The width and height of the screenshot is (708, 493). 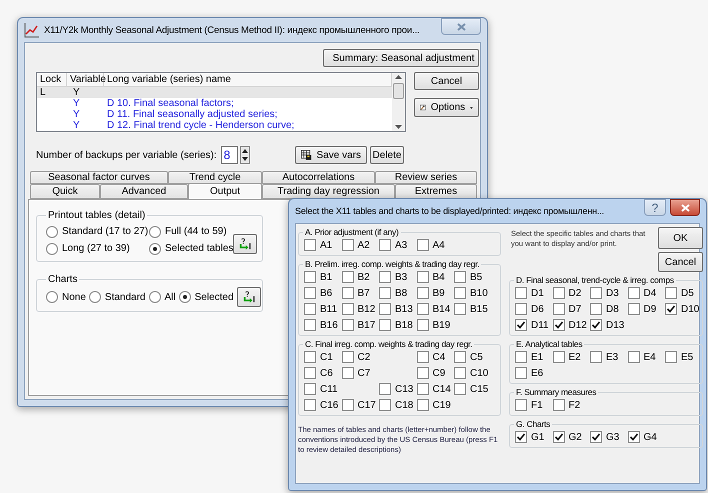 I want to click on table-checkbox: A4, so click(x=435, y=245).